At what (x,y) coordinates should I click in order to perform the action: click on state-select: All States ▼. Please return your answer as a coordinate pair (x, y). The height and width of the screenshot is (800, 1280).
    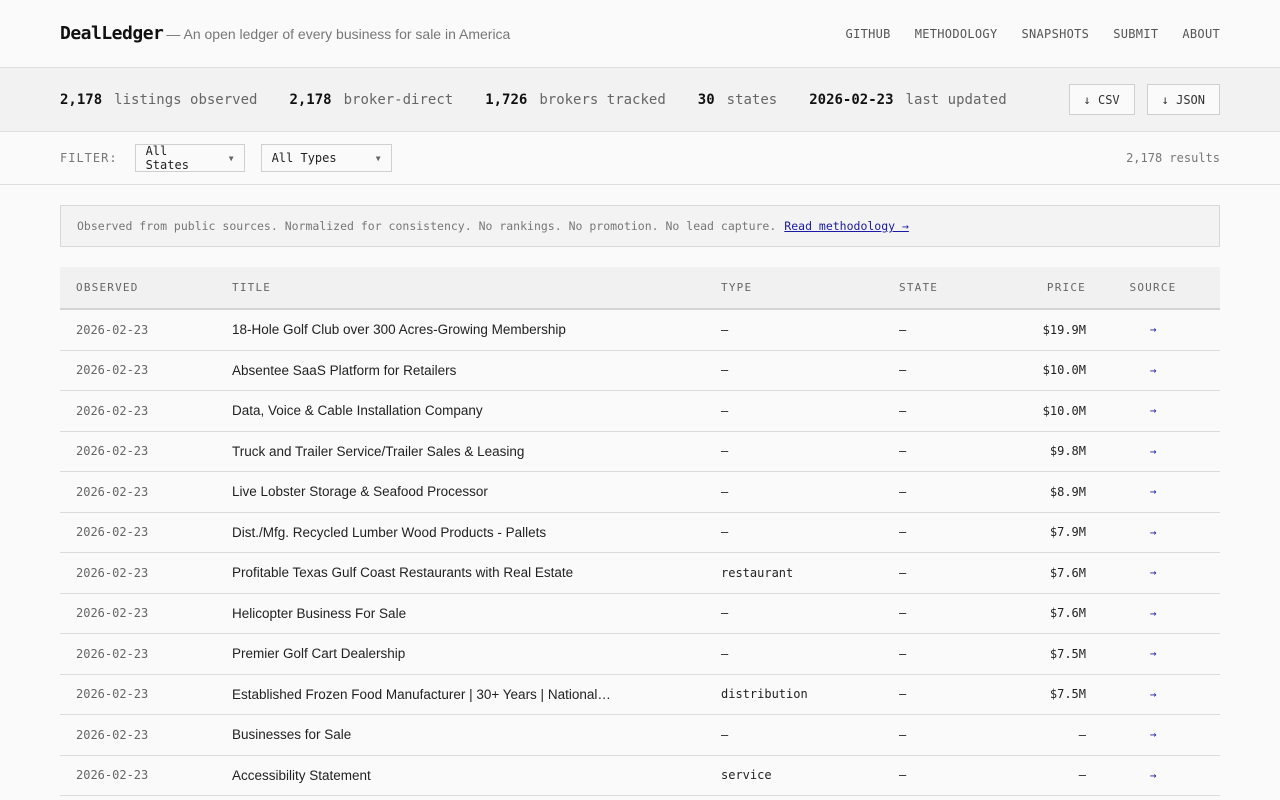
    Looking at the image, I should click on (189, 158).